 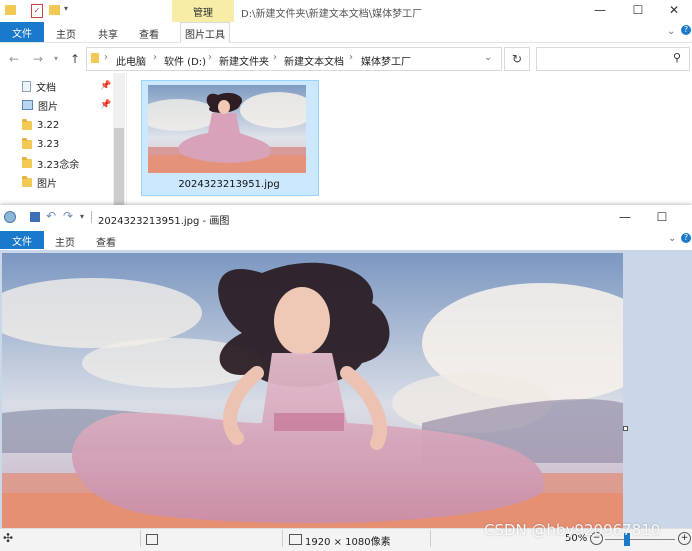 I want to click on new-folder-icon, so click(x=54, y=10).